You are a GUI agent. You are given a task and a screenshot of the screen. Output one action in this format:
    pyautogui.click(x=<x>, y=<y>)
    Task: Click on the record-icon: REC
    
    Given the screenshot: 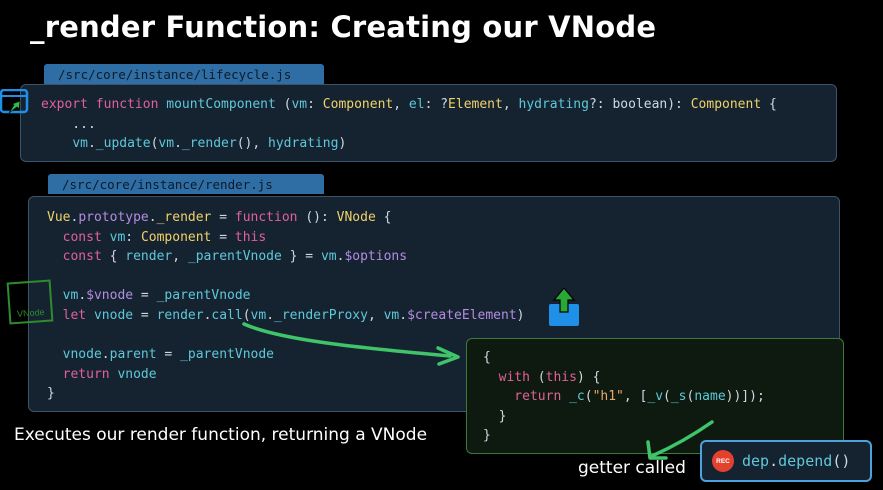 What is the action you would take?
    pyautogui.click(x=723, y=461)
    